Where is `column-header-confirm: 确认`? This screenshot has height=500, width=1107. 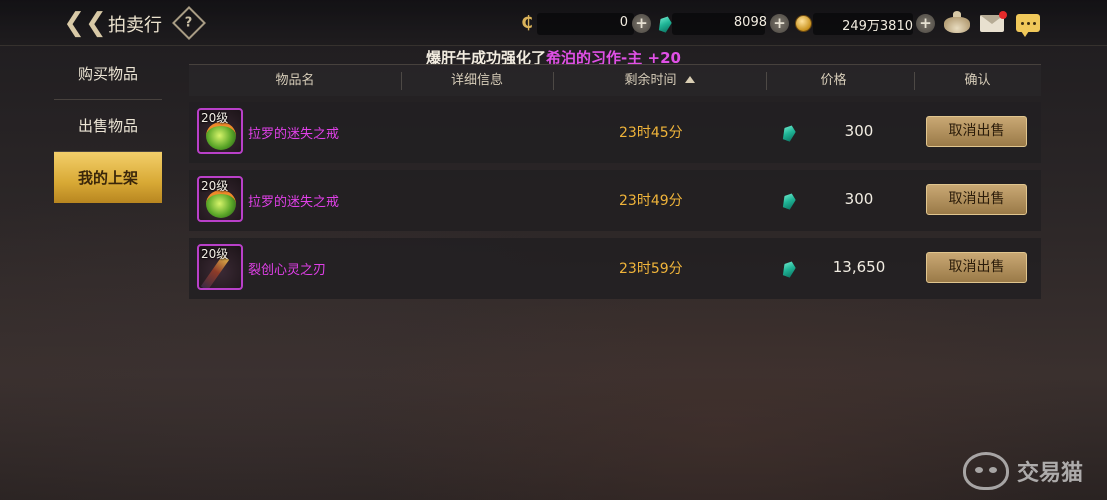 column-header-confirm: 确认 is located at coordinates (977, 80).